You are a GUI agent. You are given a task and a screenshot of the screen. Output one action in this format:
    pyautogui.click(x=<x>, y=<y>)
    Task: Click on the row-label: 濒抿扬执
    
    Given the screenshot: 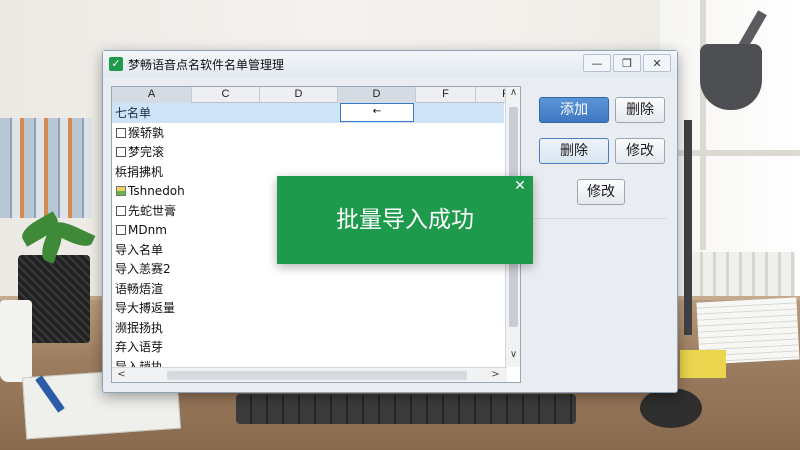 What is the action you would take?
    pyautogui.click(x=139, y=327)
    